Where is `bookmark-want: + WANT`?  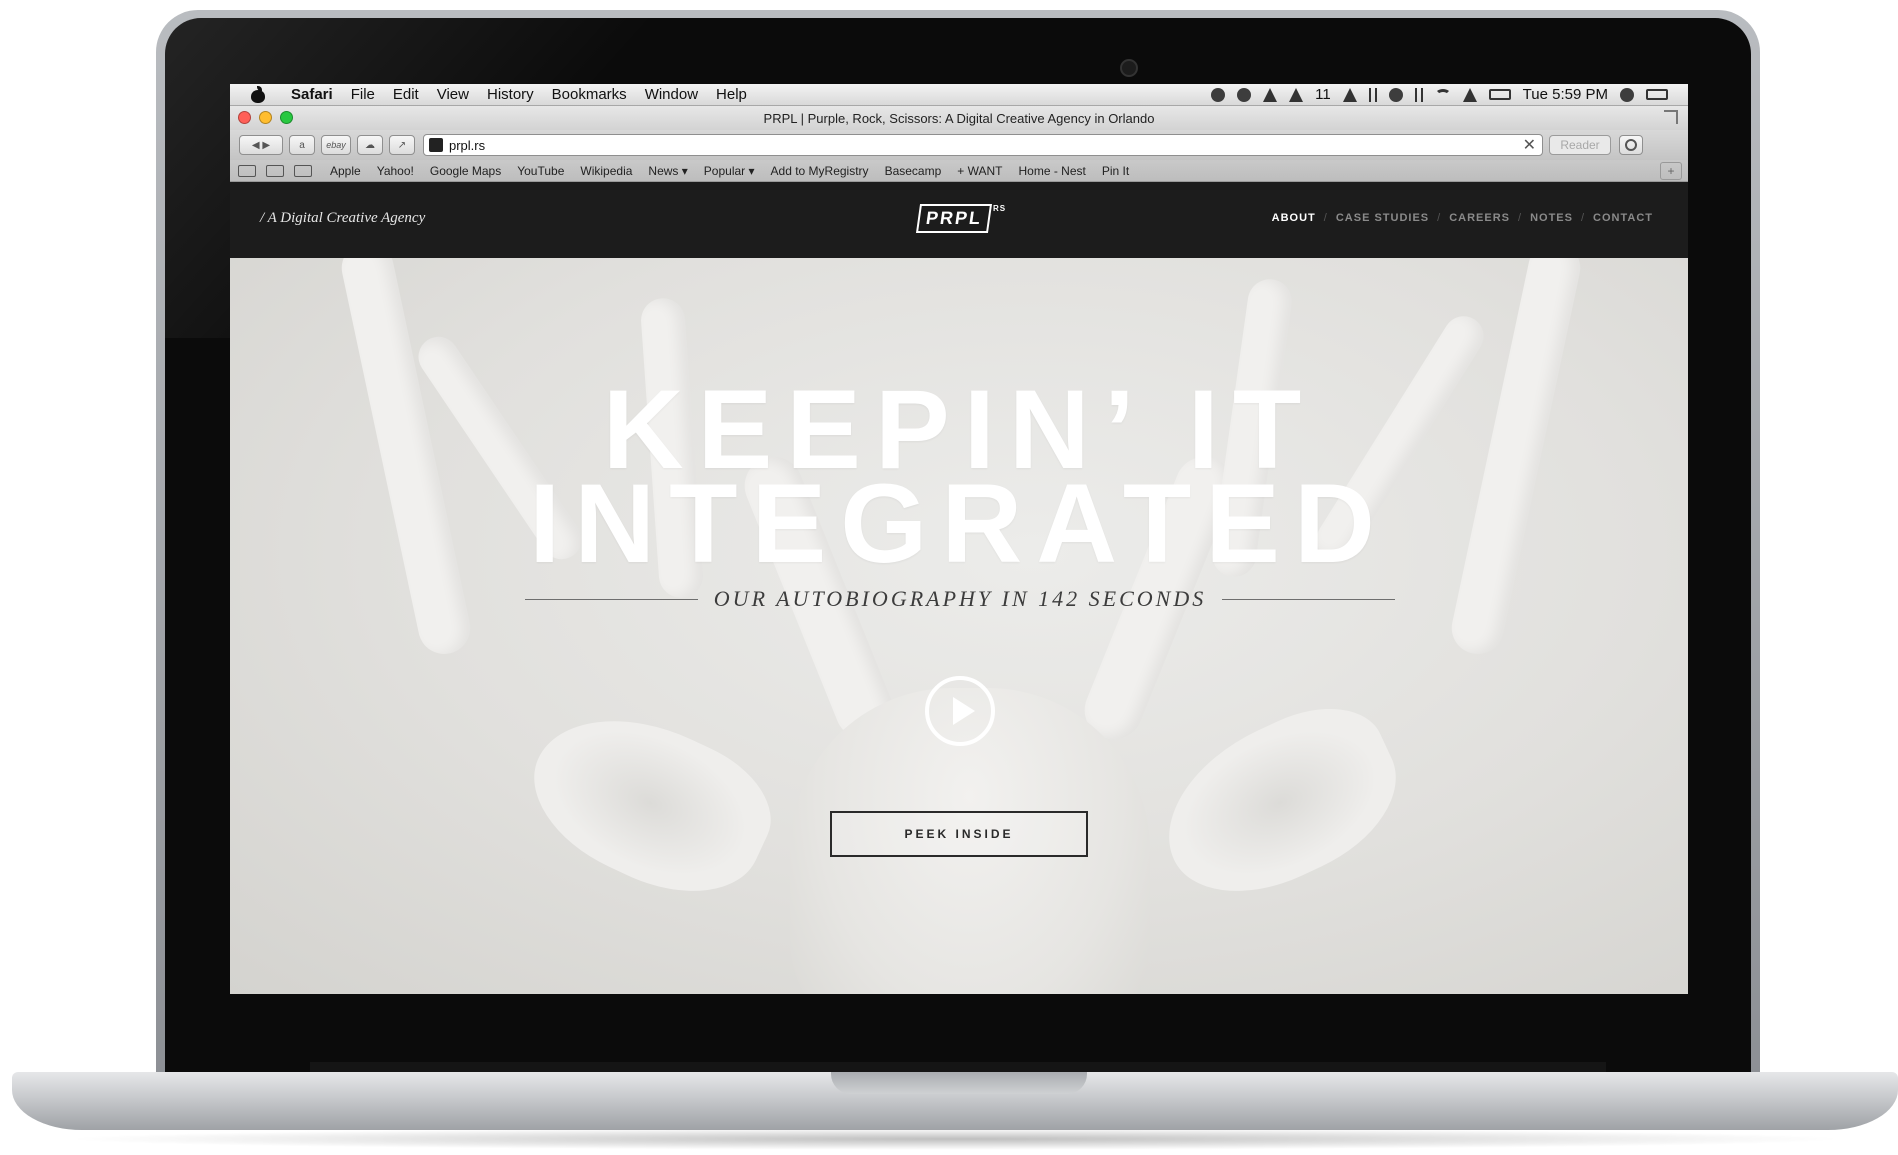 bookmark-want: + WANT is located at coordinates (979, 171).